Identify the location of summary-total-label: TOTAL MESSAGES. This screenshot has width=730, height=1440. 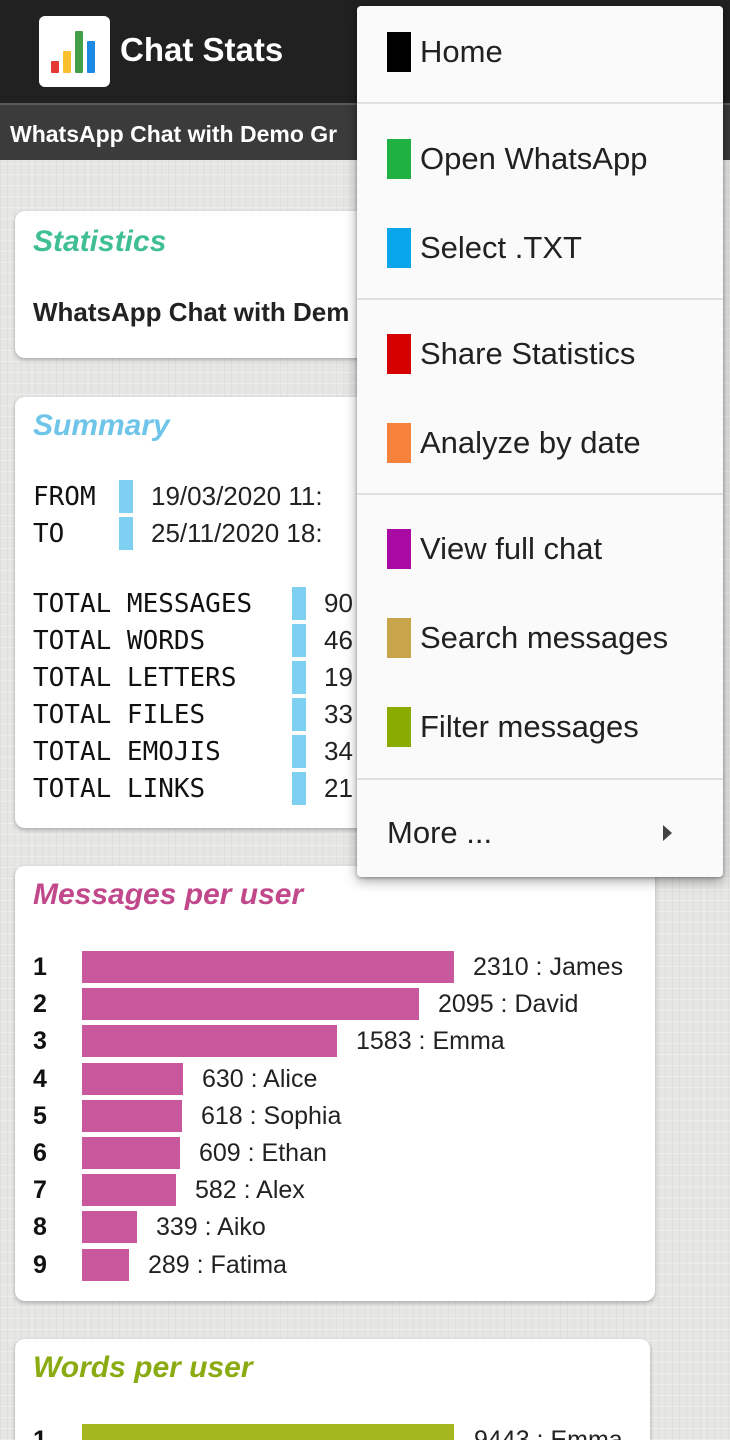
(143, 603).